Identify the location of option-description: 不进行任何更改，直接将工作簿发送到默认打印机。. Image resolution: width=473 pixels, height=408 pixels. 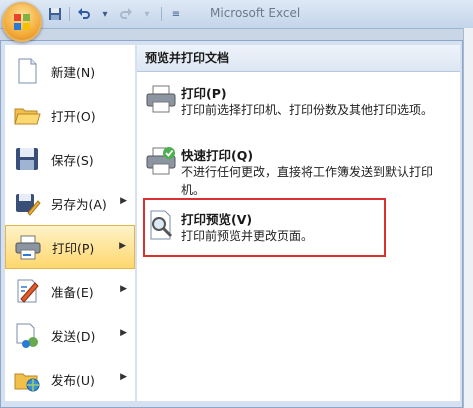
(307, 181).